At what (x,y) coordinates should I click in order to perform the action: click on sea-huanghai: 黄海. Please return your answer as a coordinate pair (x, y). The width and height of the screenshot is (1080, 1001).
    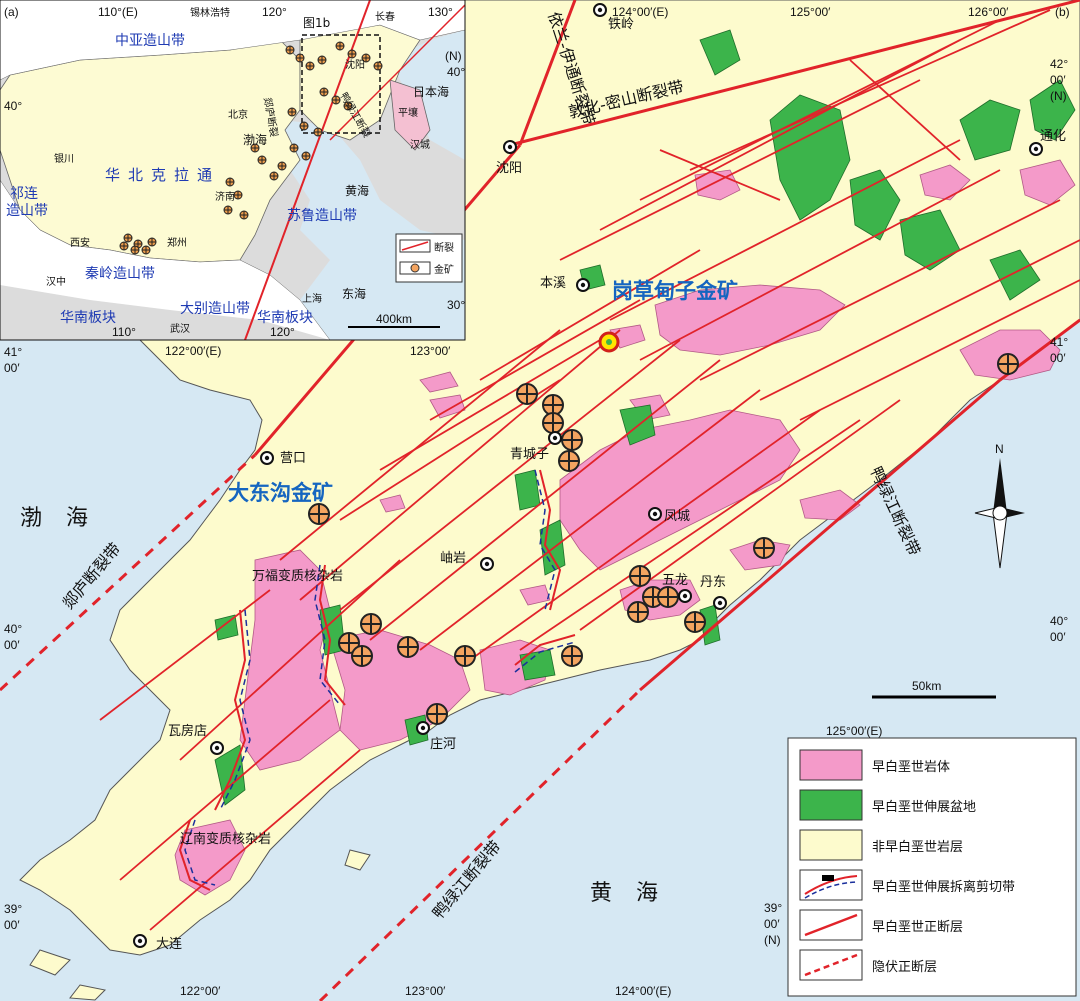
    Looking at the image, I should click on (636, 893).